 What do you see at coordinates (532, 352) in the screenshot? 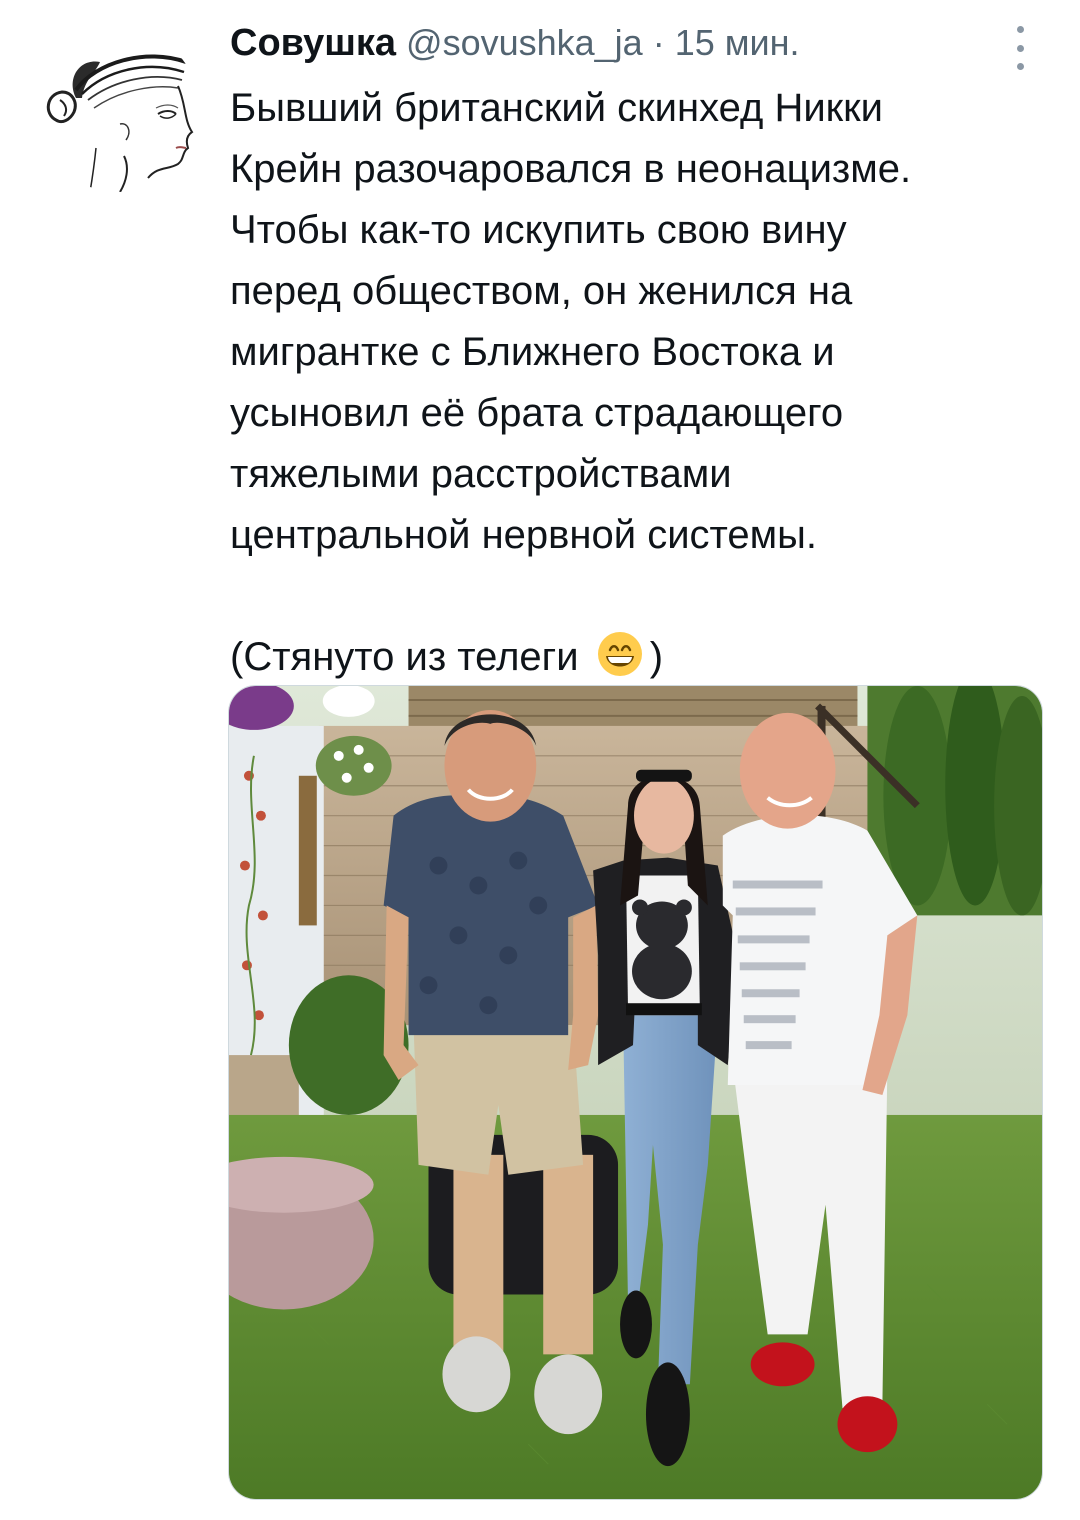
I see `tweet-text-line: мигрантке с Ближнего Востока и` at bounding box center [532, 352].